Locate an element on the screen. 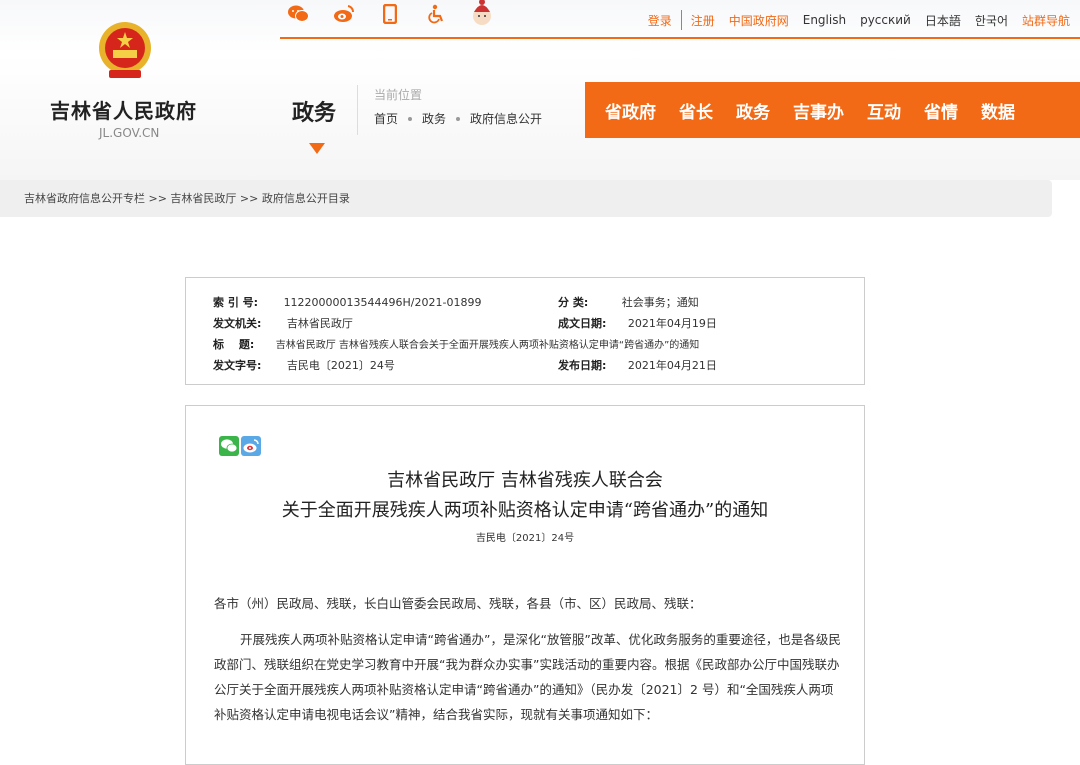 The image size is (1080, 765). site-url: JL.GOV.CN is located at coordinates (129, 133).